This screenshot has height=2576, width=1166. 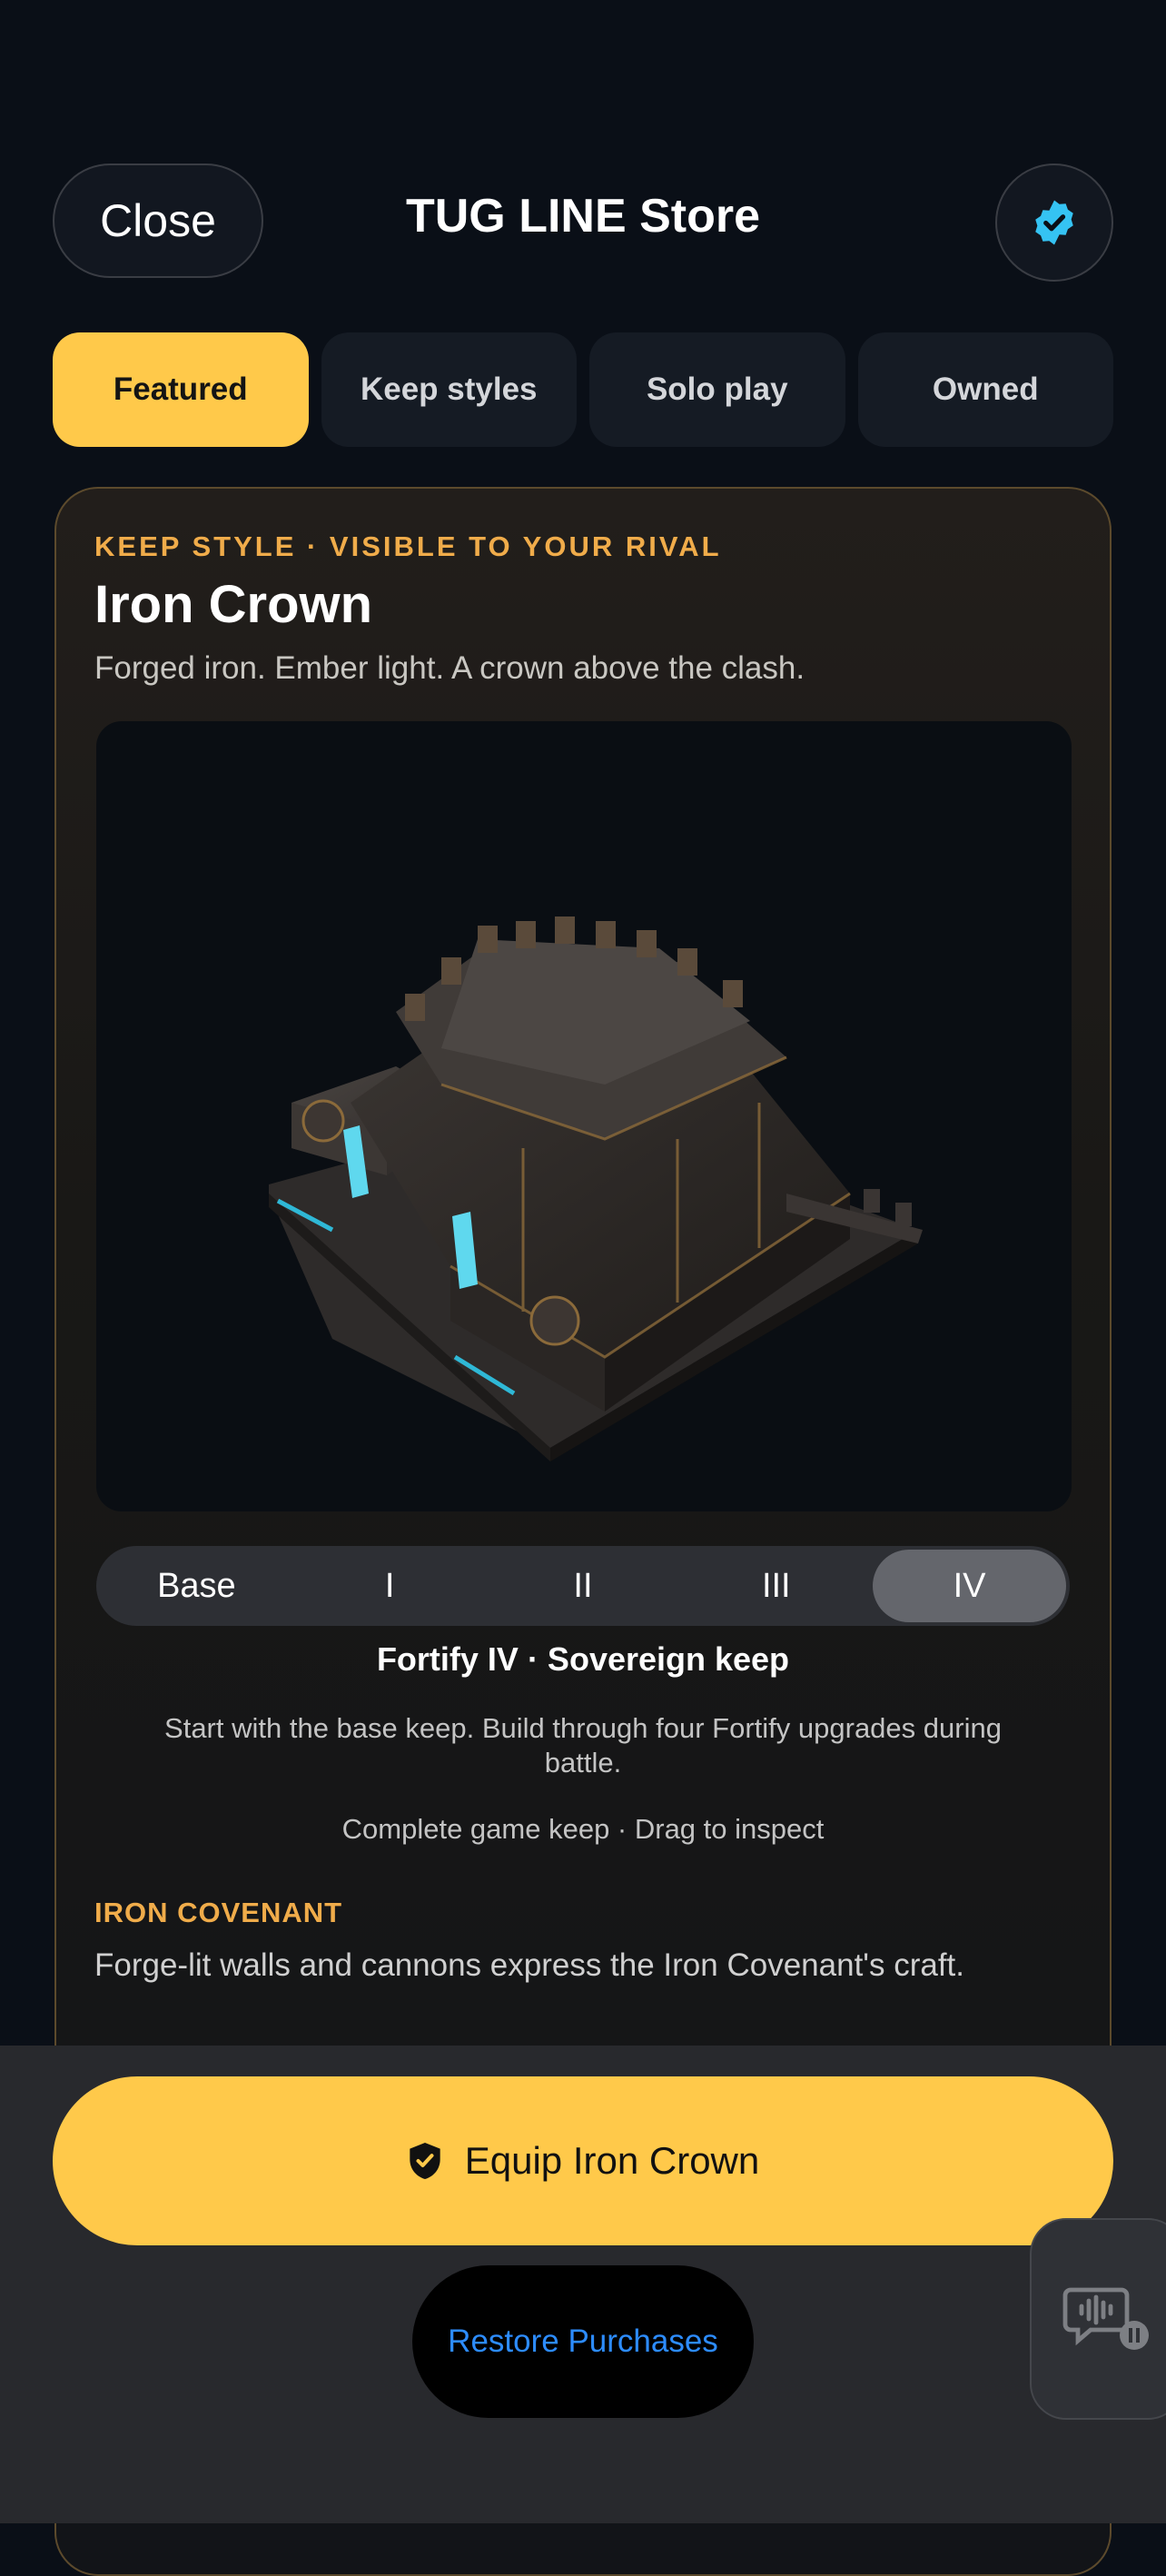 What do you see at coordinates (583, 2341) in the screenshot?
I see `restore-purchases-button: Restore Purchases` at bounding box center [583, 2341].